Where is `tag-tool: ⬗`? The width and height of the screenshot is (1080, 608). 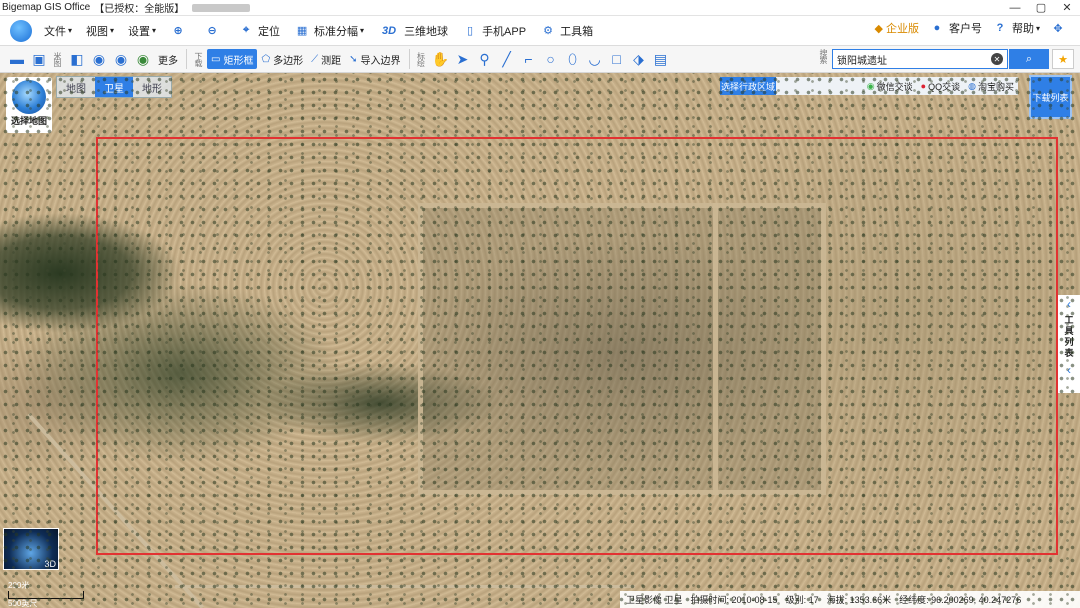
tag-tool: ⬗ is located at coordinates (639, 59).